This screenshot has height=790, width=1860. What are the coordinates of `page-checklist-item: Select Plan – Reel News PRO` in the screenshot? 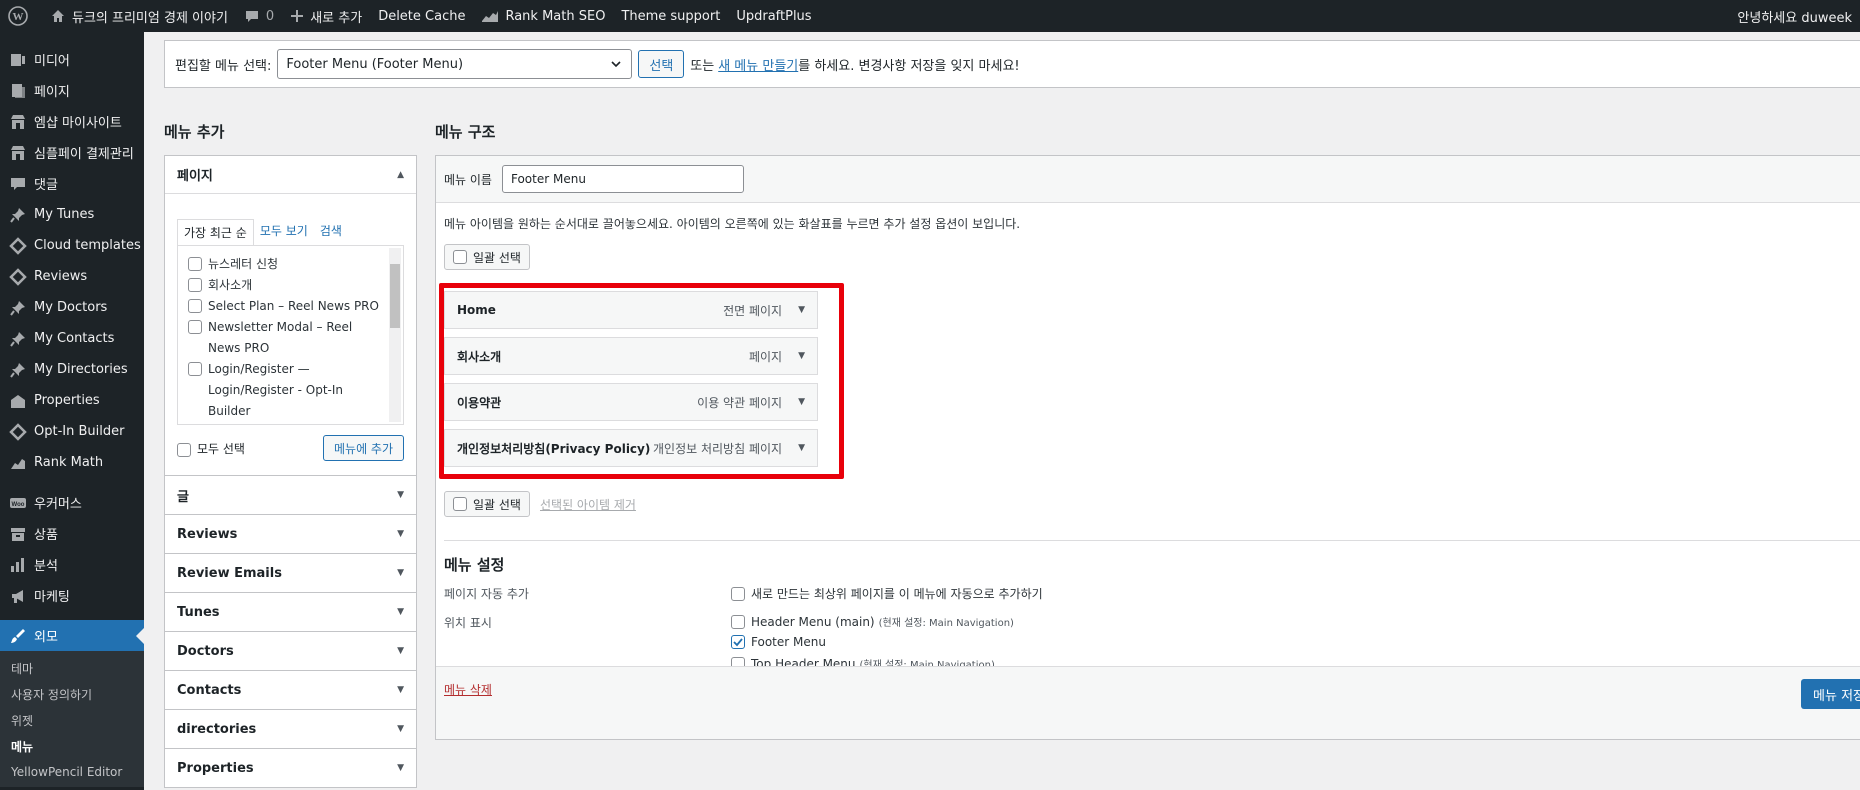 It's located at (285, 306).